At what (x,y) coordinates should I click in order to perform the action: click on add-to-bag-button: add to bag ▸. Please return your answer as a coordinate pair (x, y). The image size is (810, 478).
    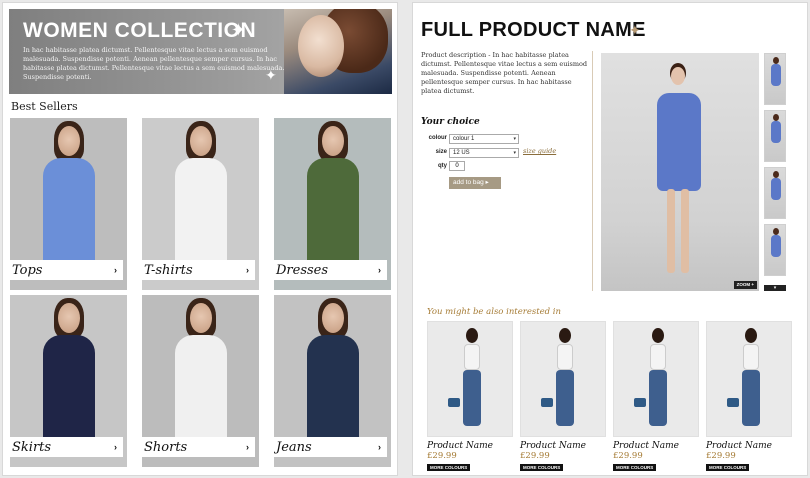
    Looking at the image, I should click on (475, 183).